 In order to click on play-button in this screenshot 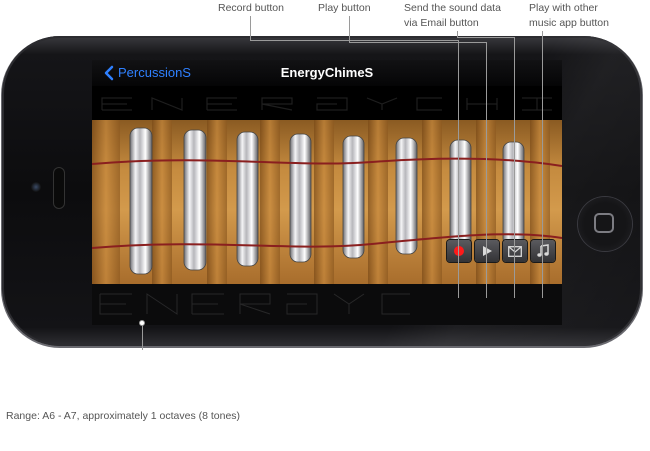, I will do `click(487, 251)`.